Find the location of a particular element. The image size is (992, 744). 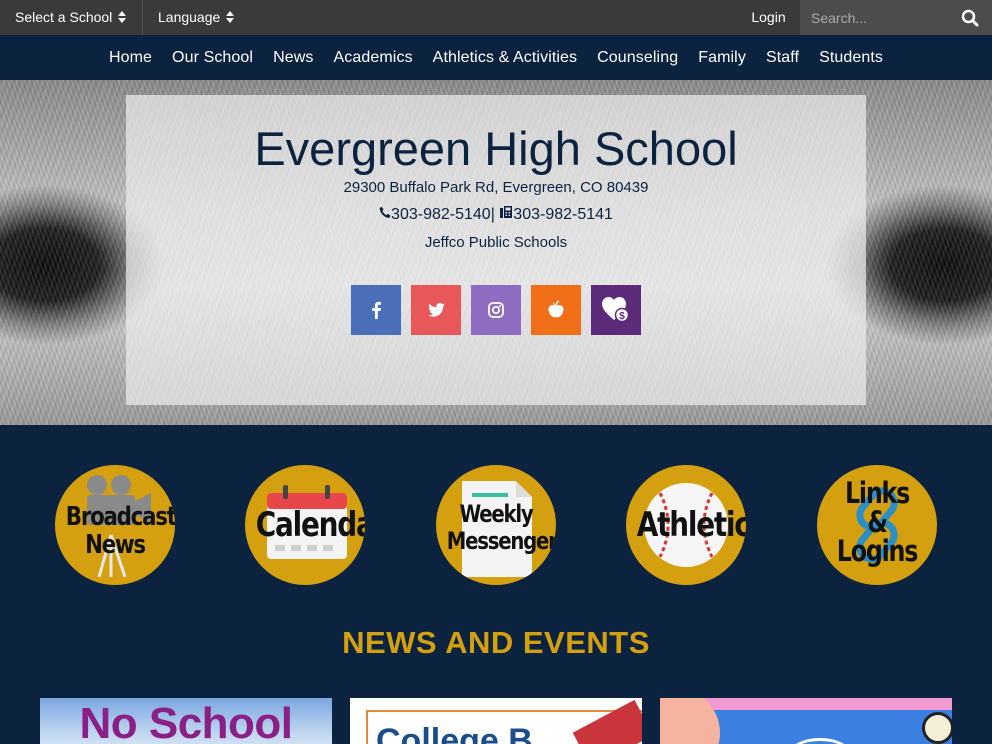

language-selector-label: Language is located at coordinates (189, 17).